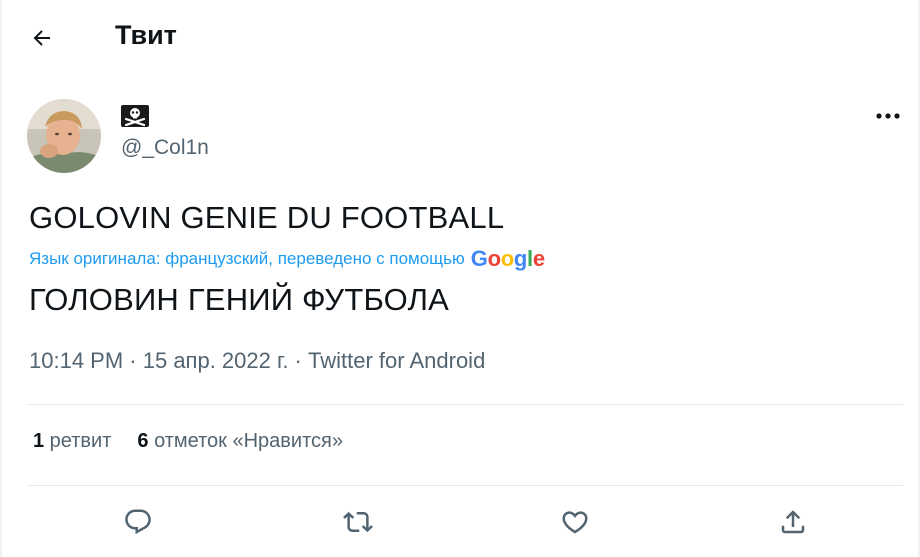 The height and width of the screenshot is (557, 920). Describe the element at coordinates (507, 258) in the screenshot. I see `google-logo: Google` at that location.